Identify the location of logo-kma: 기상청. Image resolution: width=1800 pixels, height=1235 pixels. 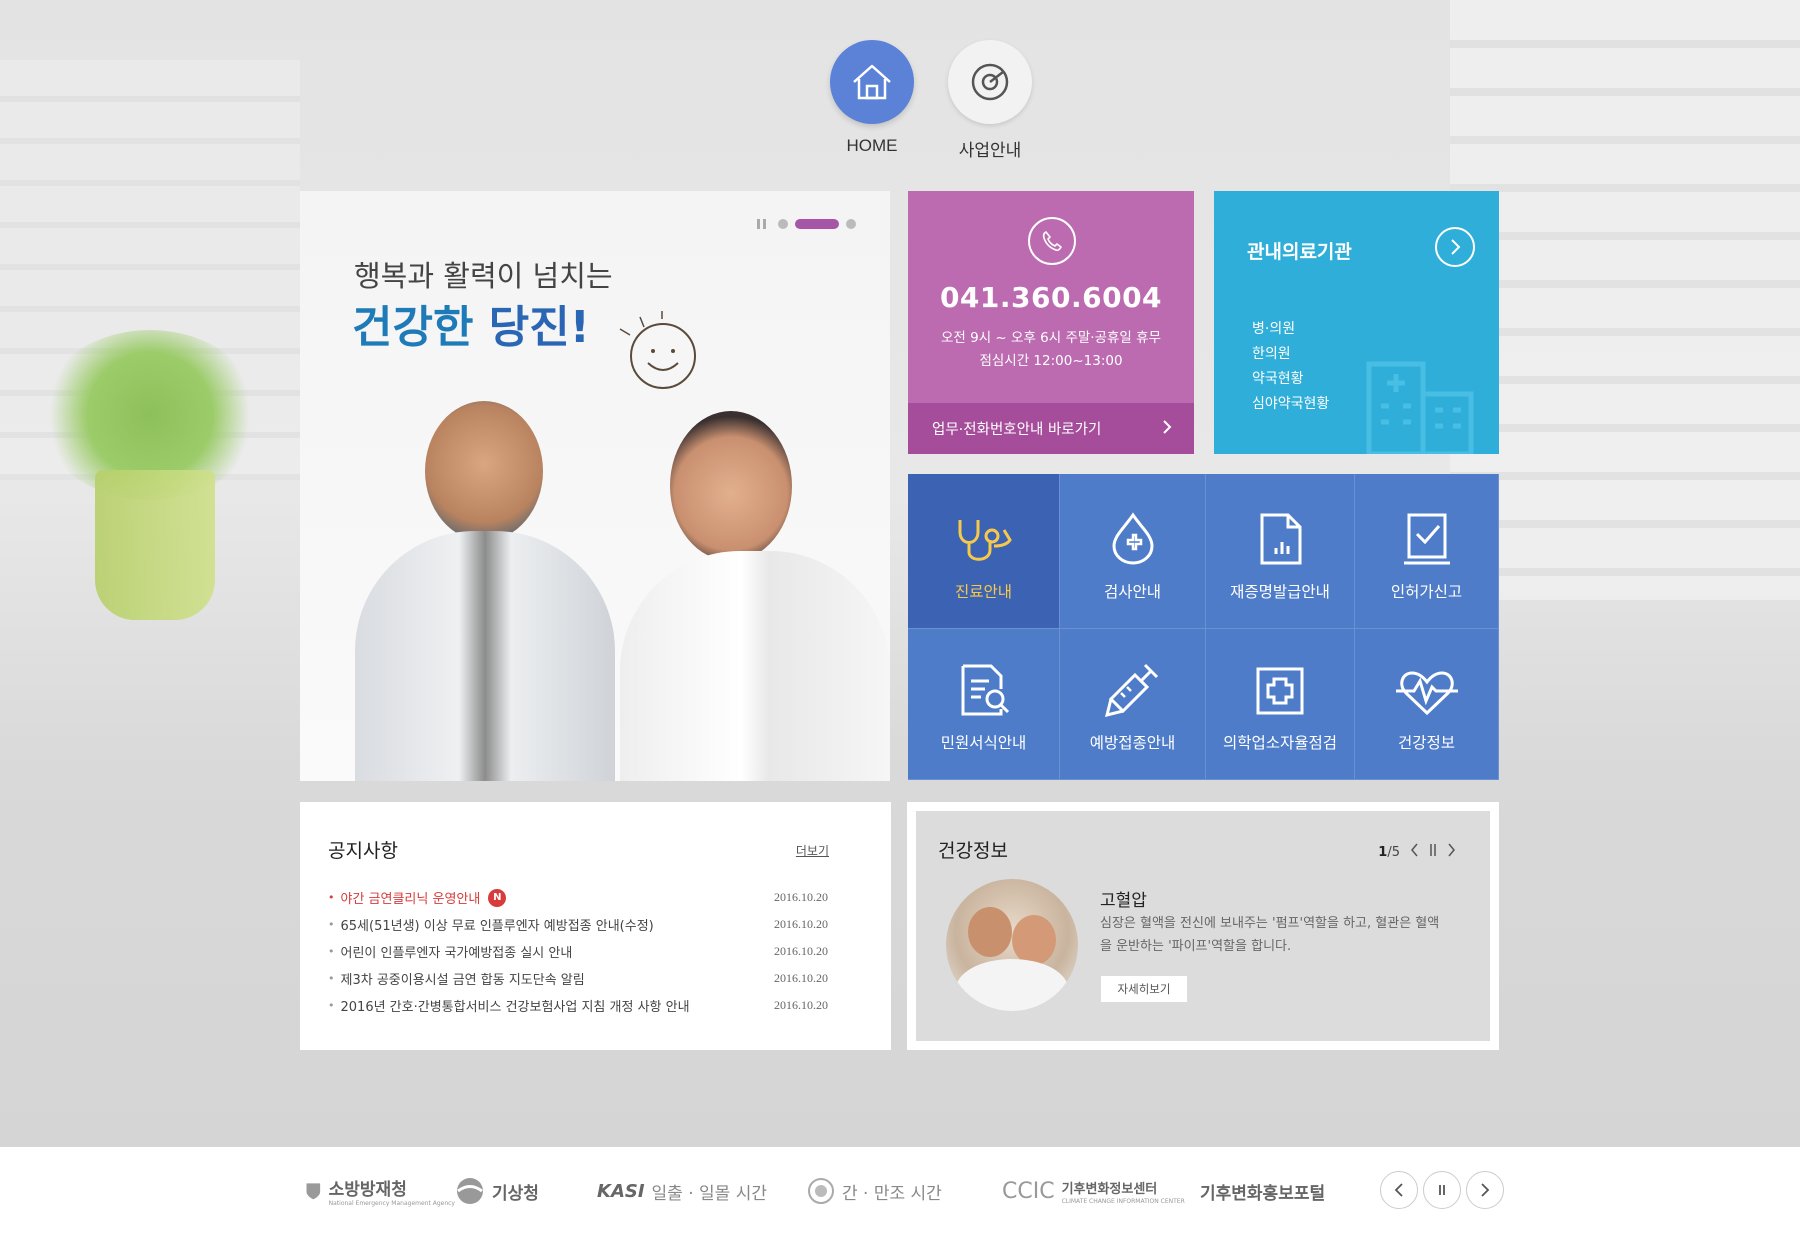
(526, 1191).